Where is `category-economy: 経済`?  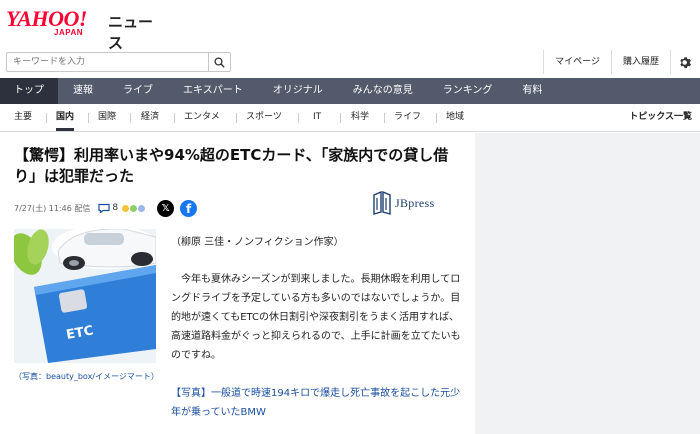 category-economy: 経済 is located at coordinates (150, 117).